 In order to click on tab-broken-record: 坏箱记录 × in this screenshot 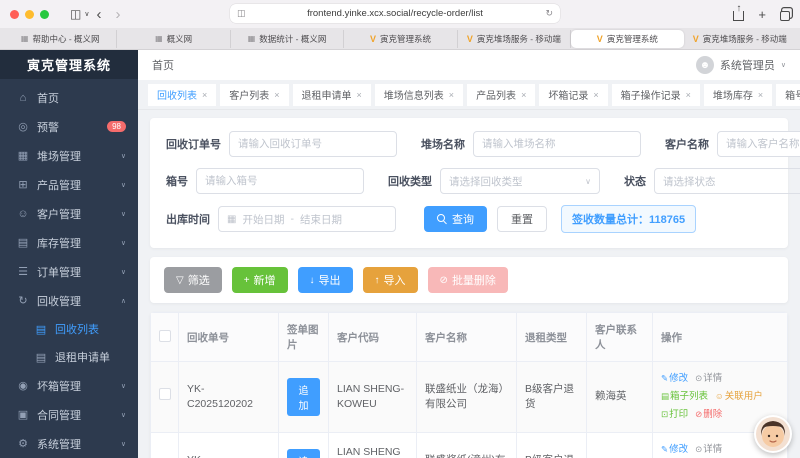, I will do `click(573, 94)`.